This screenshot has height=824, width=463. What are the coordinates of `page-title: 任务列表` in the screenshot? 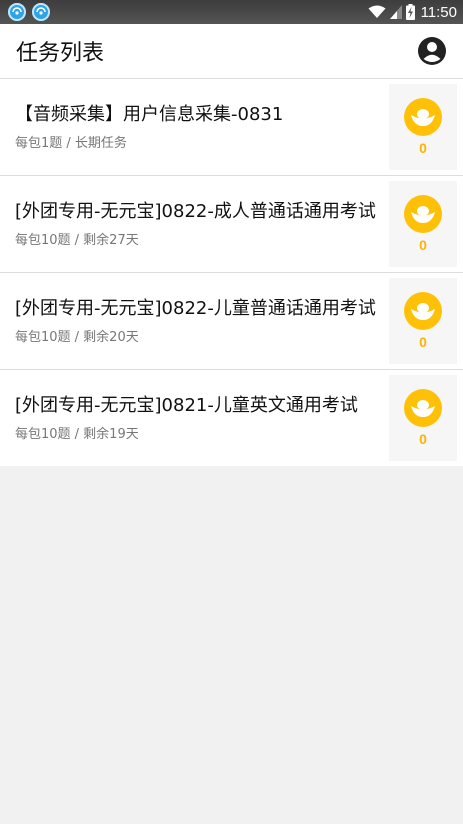 It's located at (60, 53).